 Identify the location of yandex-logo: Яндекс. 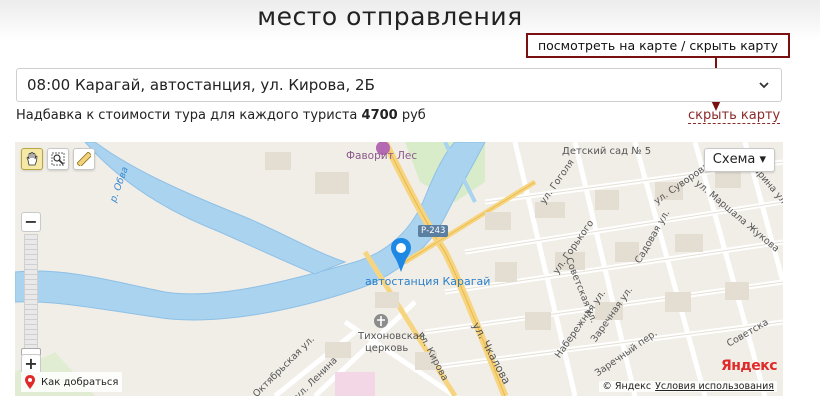
(749, 366).